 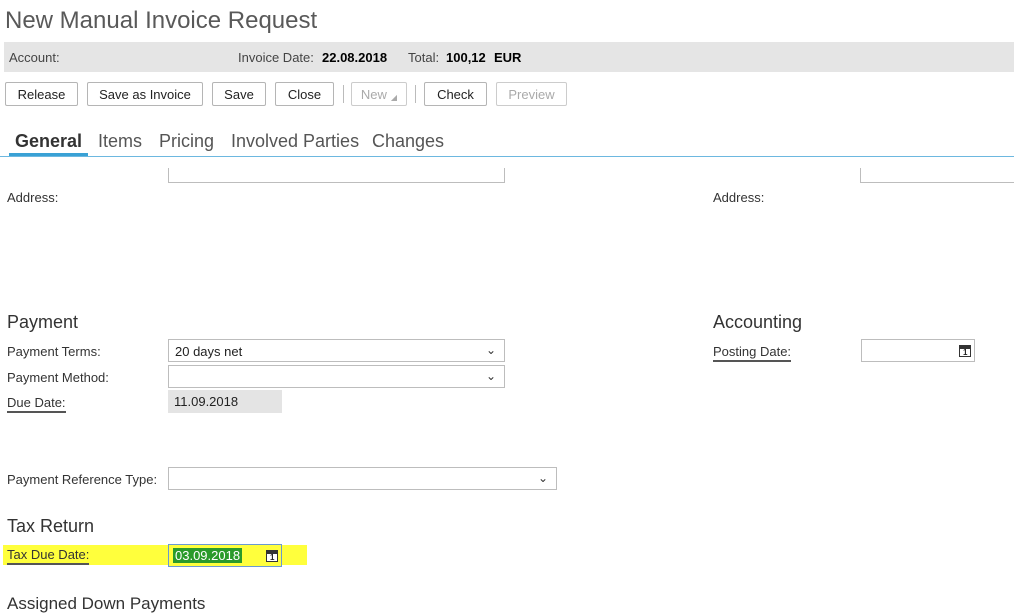 What do you see at coordinates (106, 603) in the screenshot?
I see `assigned-down-payments-title: Assigned Down Payments` at bounding box center [106, 603].